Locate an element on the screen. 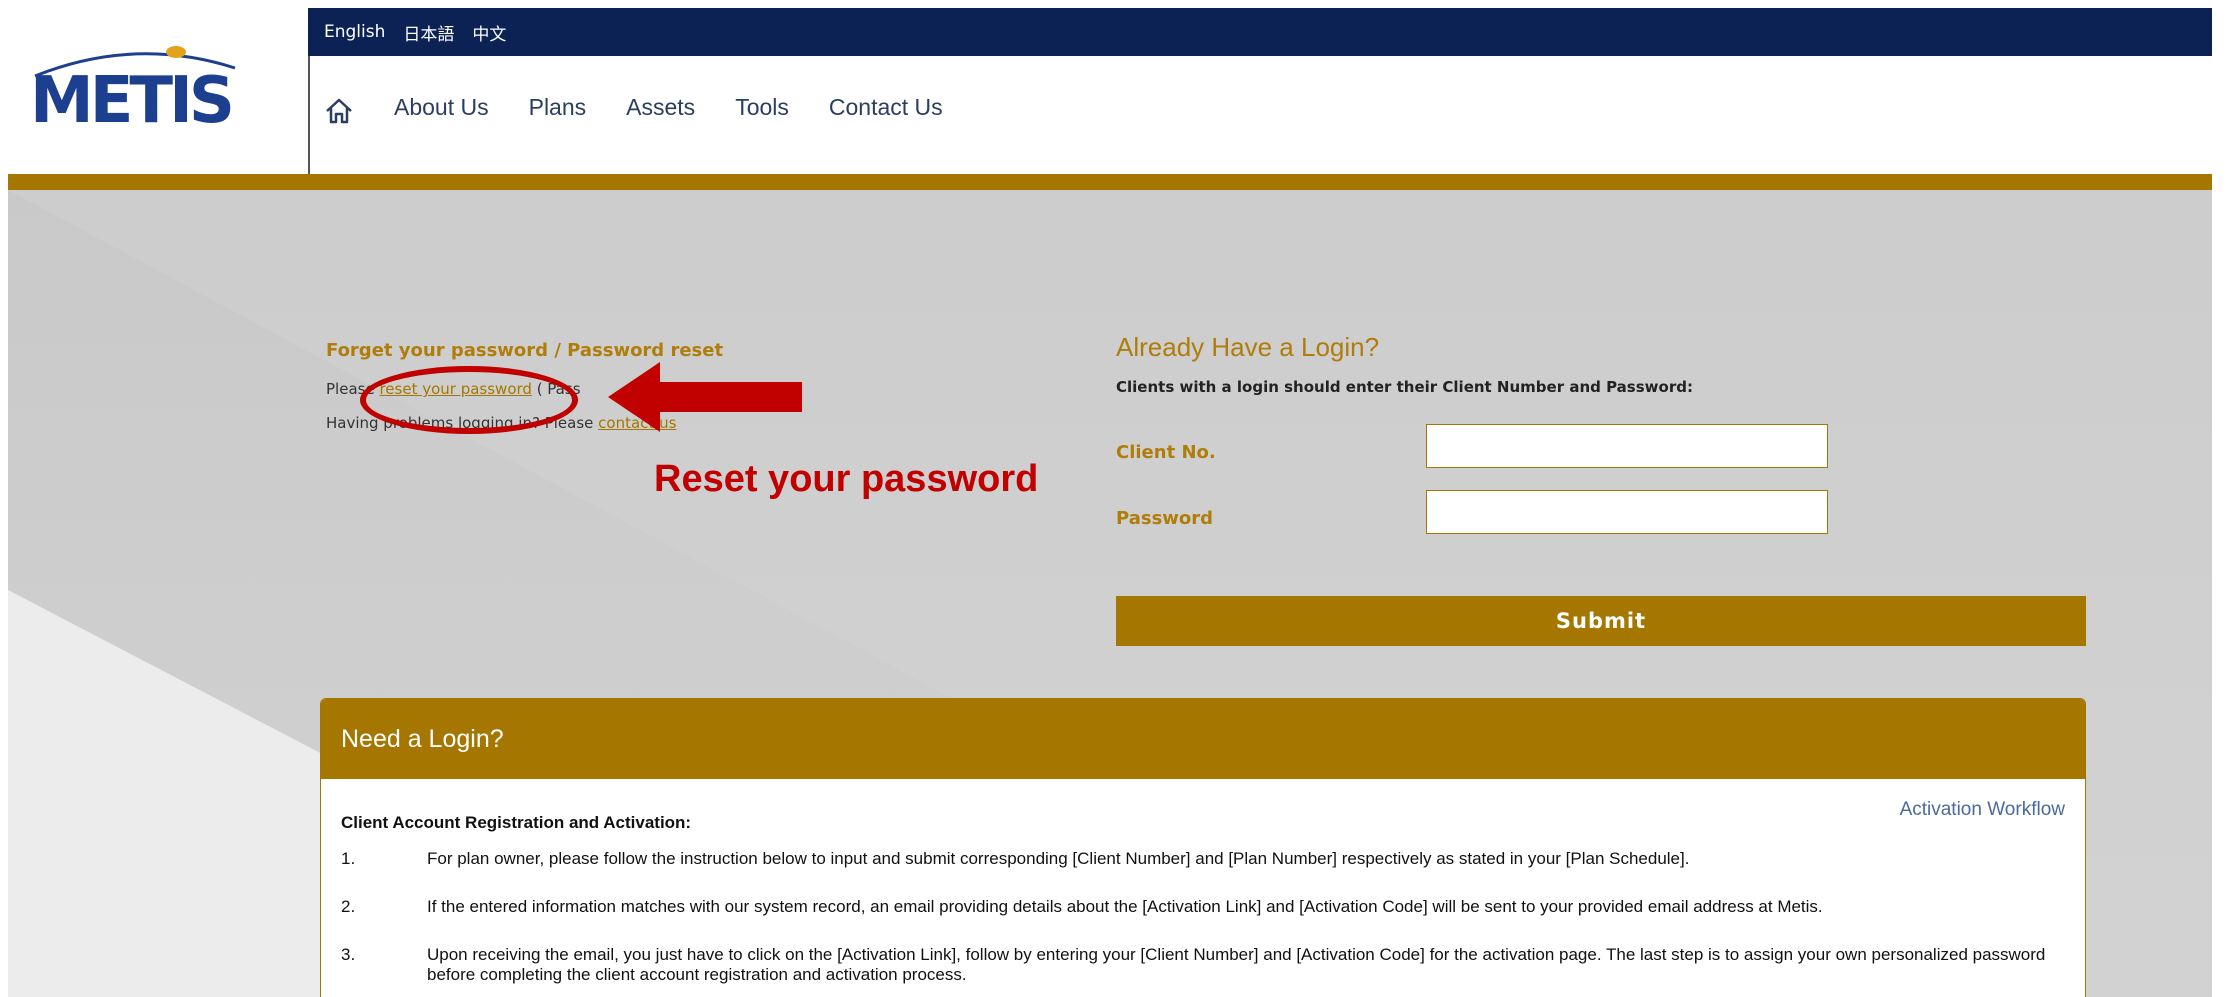 Image resolution: width=2226 pixels, height=997 pixels. lang-chinese: 中文 is located at coordinates (489, 32).